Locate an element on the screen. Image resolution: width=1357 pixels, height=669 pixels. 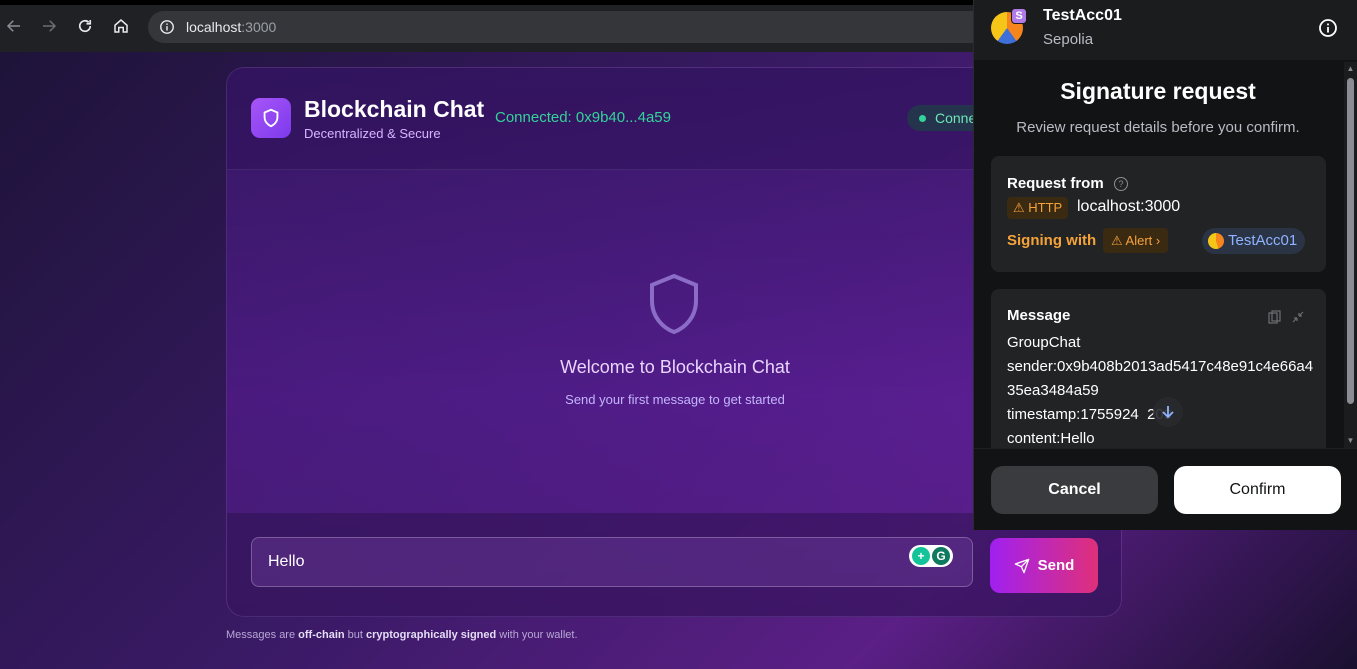
send-label: Send is located at coordinates (1056, 565).